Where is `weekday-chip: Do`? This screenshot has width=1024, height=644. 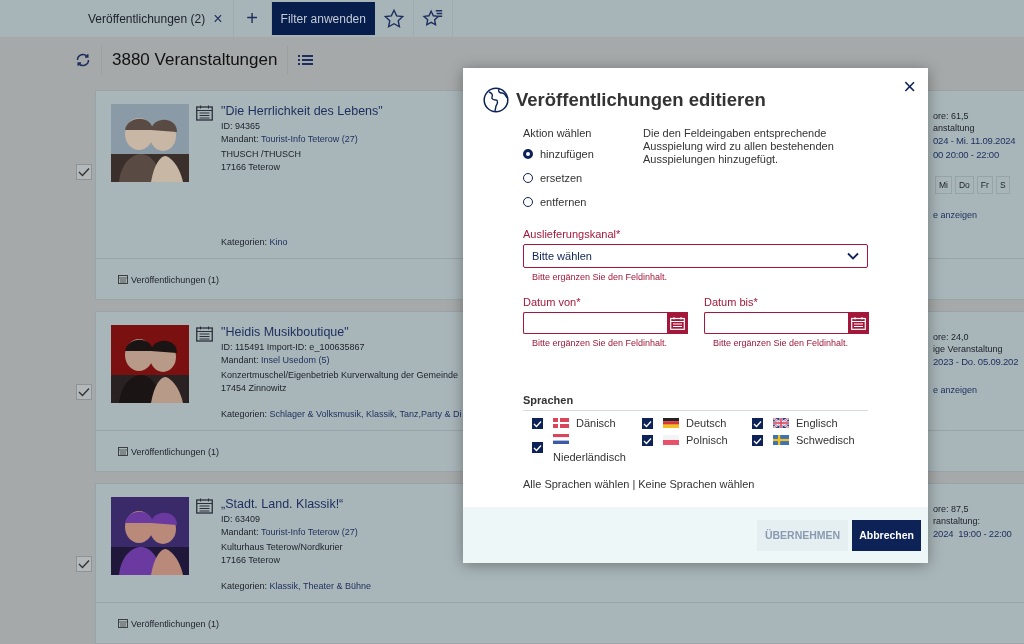
weekday-chip: Do is located at coordinates (964, 185).